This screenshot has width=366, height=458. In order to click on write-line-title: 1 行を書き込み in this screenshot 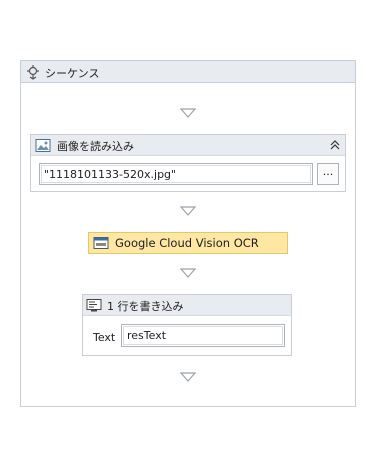, I will do `click(145, 306)`.